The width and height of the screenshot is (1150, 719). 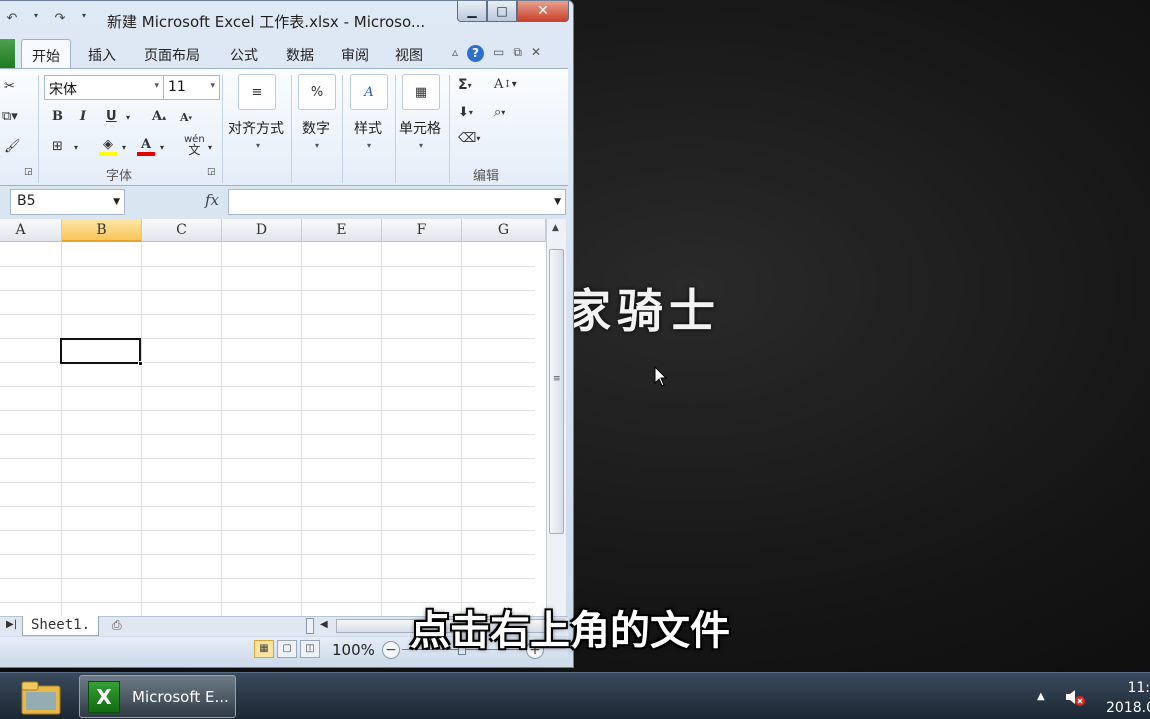 I want to click on column-header-e: E, so click(x=342, y=230).